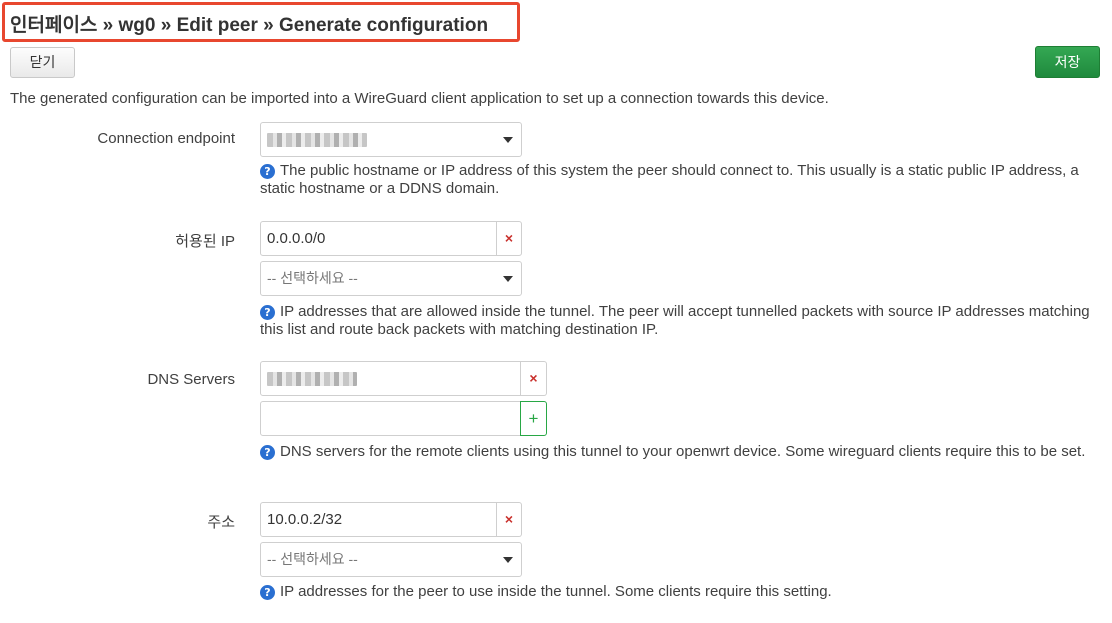 The width and height of the screenshot is (1112, 623). What do you see at coordinates (534, 378) in the screenshot?
I see `dns-server-remove-icon: ×` at bounding box center [534, 378].